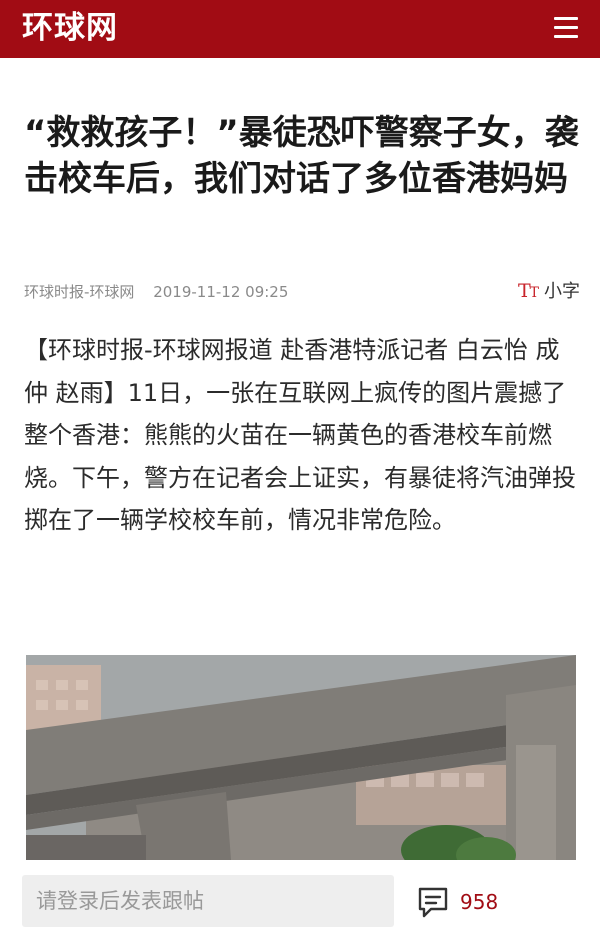  Describe the element at coordinates (562, 291) in the screenshot. I see `font-size-label: 小字` at that location.